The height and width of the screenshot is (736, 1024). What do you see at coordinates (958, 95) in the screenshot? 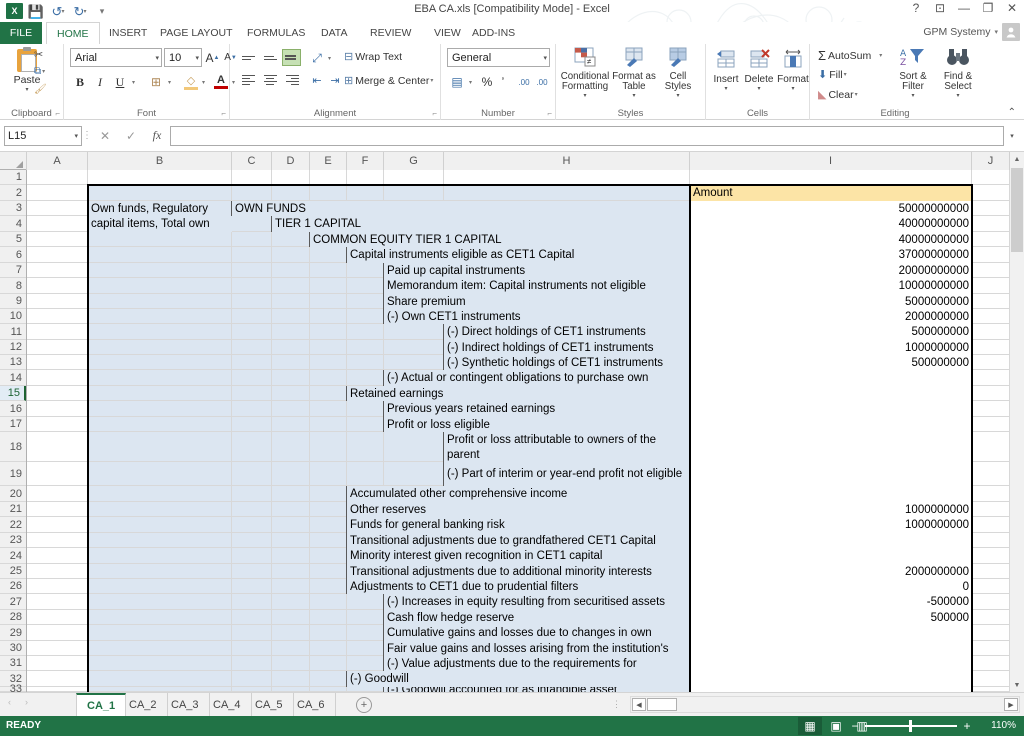
I see `find-select-caret-icon: ▾` at bounding box center [958, 95].